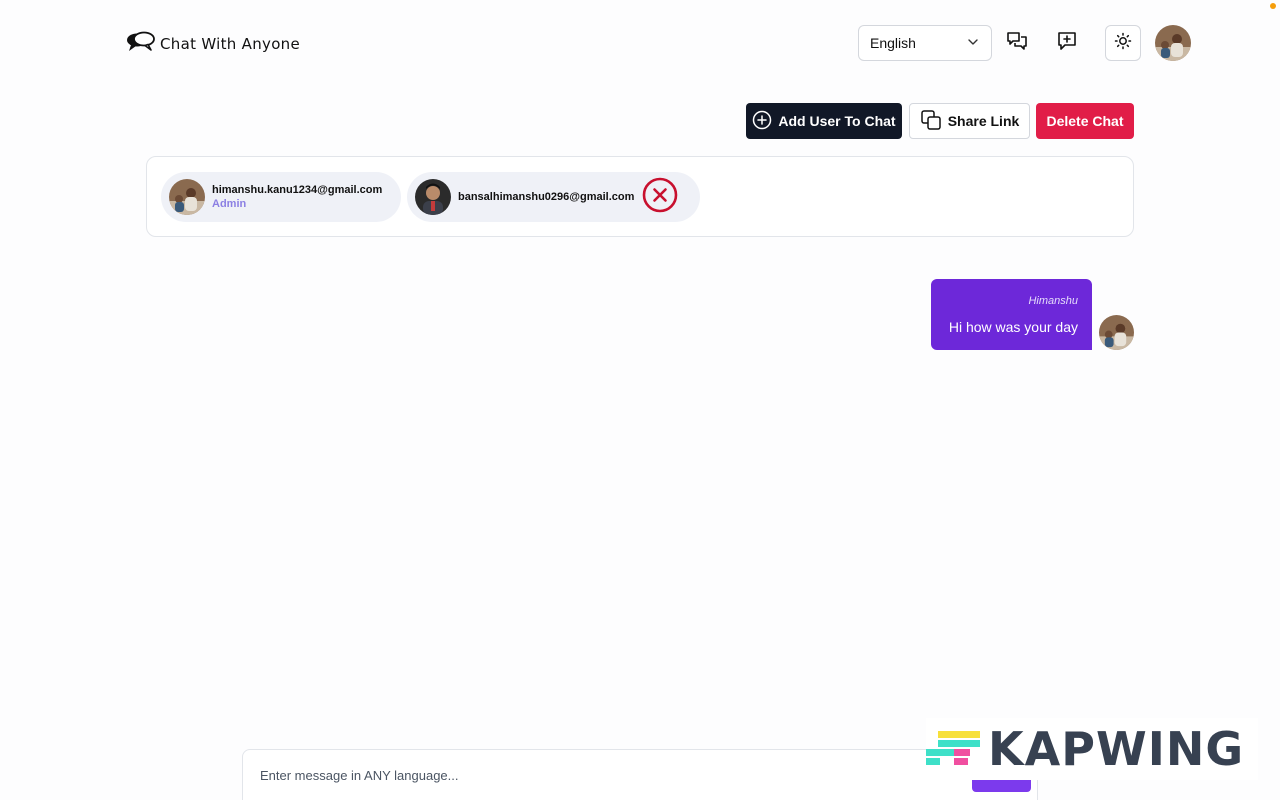 The image size is (1280, 800). I want to click on add-user-button: Add User To Chat, so click(824, 121).